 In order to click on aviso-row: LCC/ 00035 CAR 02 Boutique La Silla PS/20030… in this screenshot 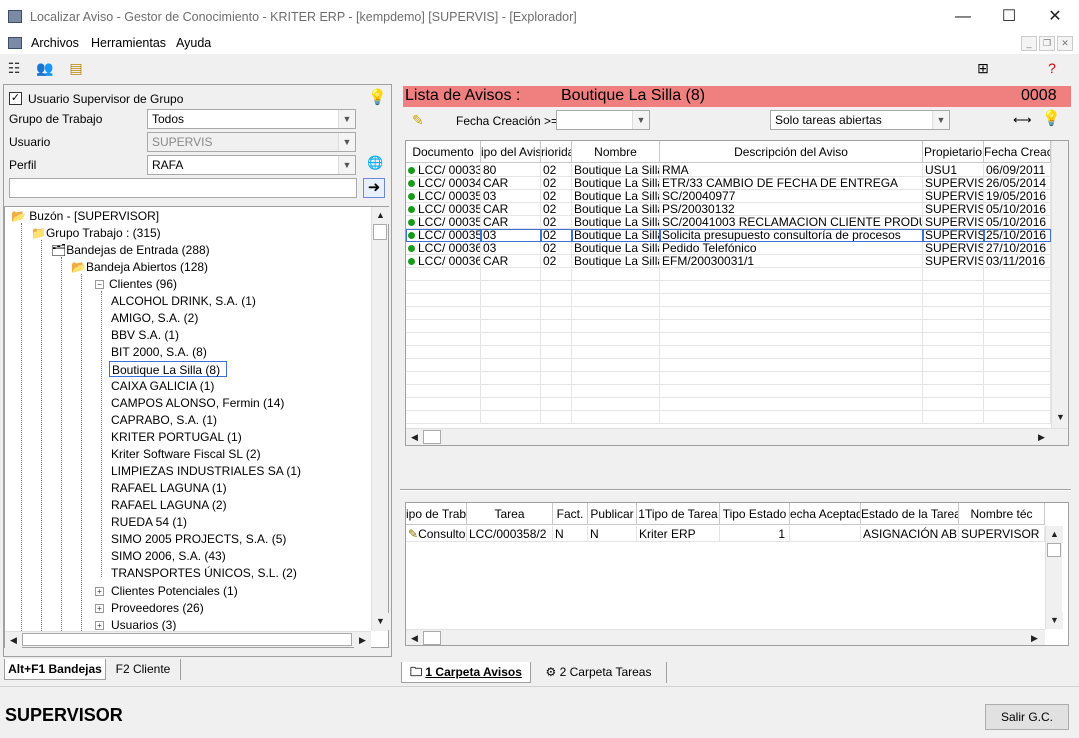, I will do `click(728, 209)`.